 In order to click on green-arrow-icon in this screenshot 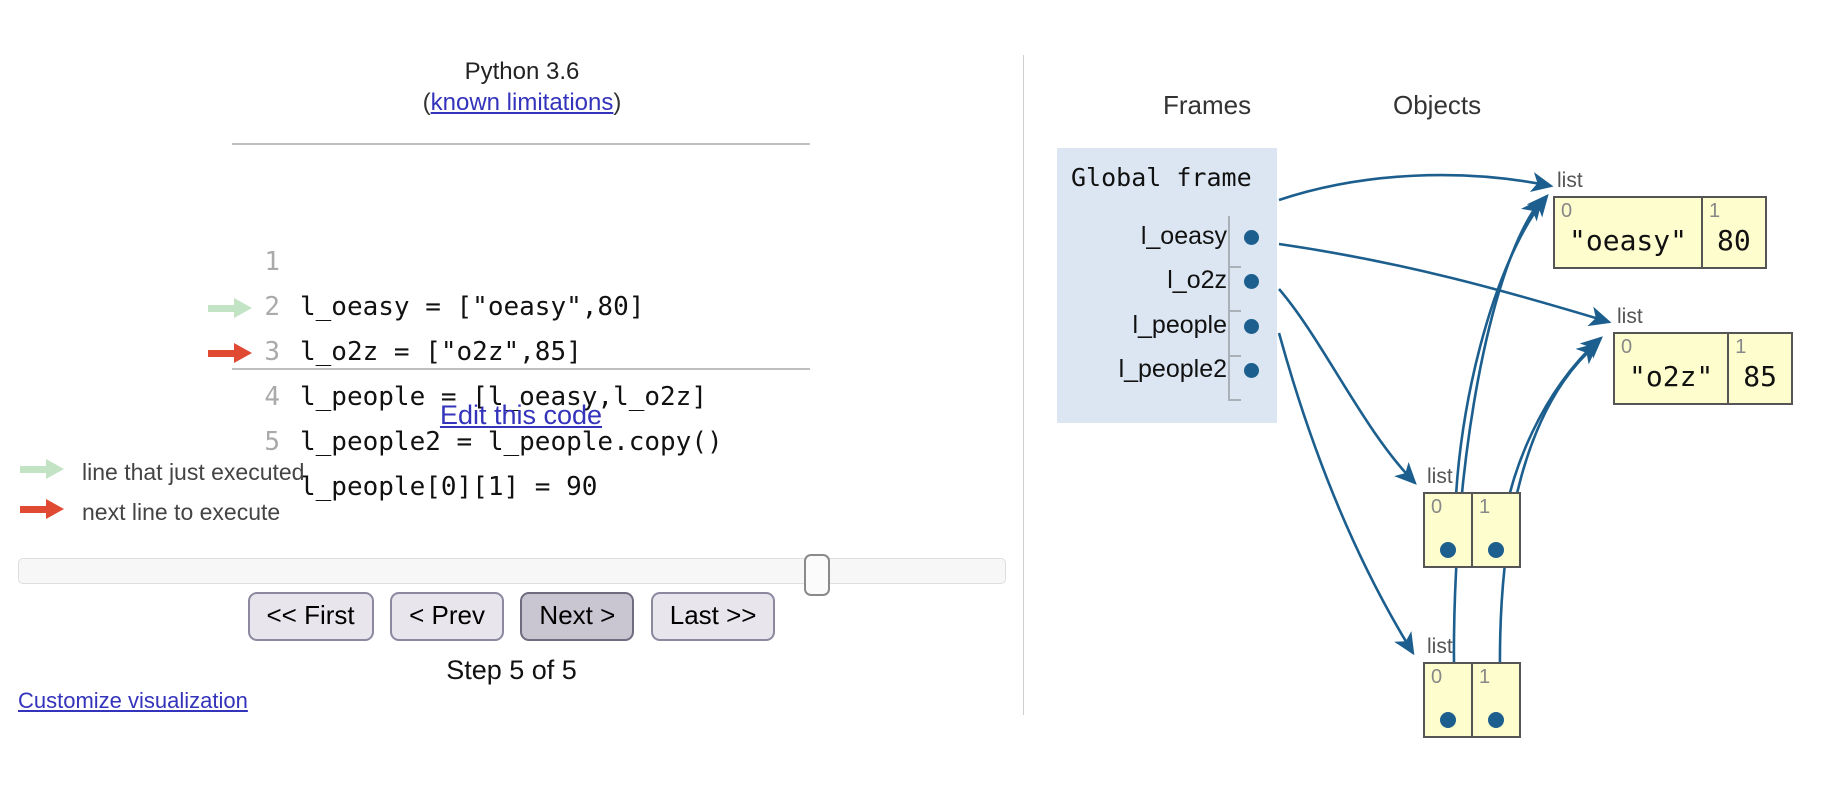, I will do `click(43, 469)`.